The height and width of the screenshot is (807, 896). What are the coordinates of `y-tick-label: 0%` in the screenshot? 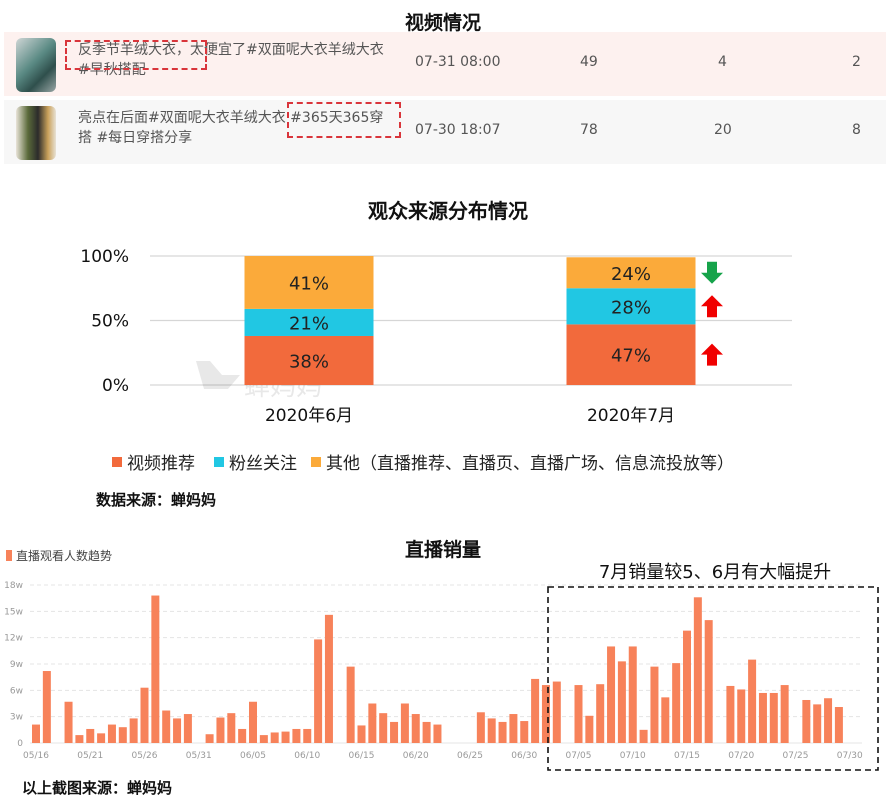 It's located at (115, 386).